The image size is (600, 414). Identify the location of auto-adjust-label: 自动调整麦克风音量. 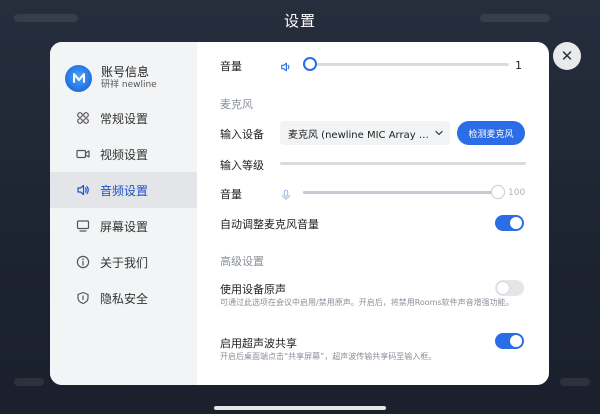
(269, 224).